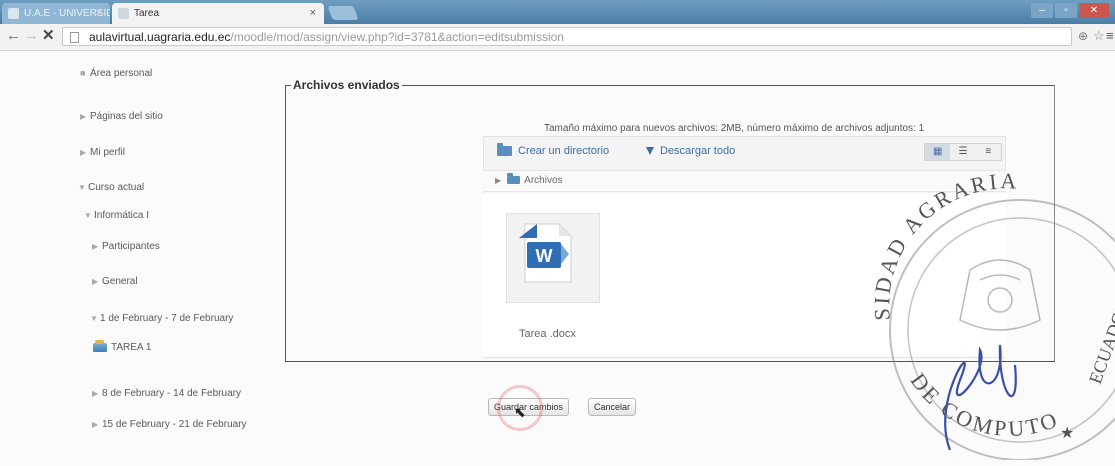 This screenshot has width=1115, height=466. I want to click on seal-text-bottom: DE COMPUTO, so click(983, 404).